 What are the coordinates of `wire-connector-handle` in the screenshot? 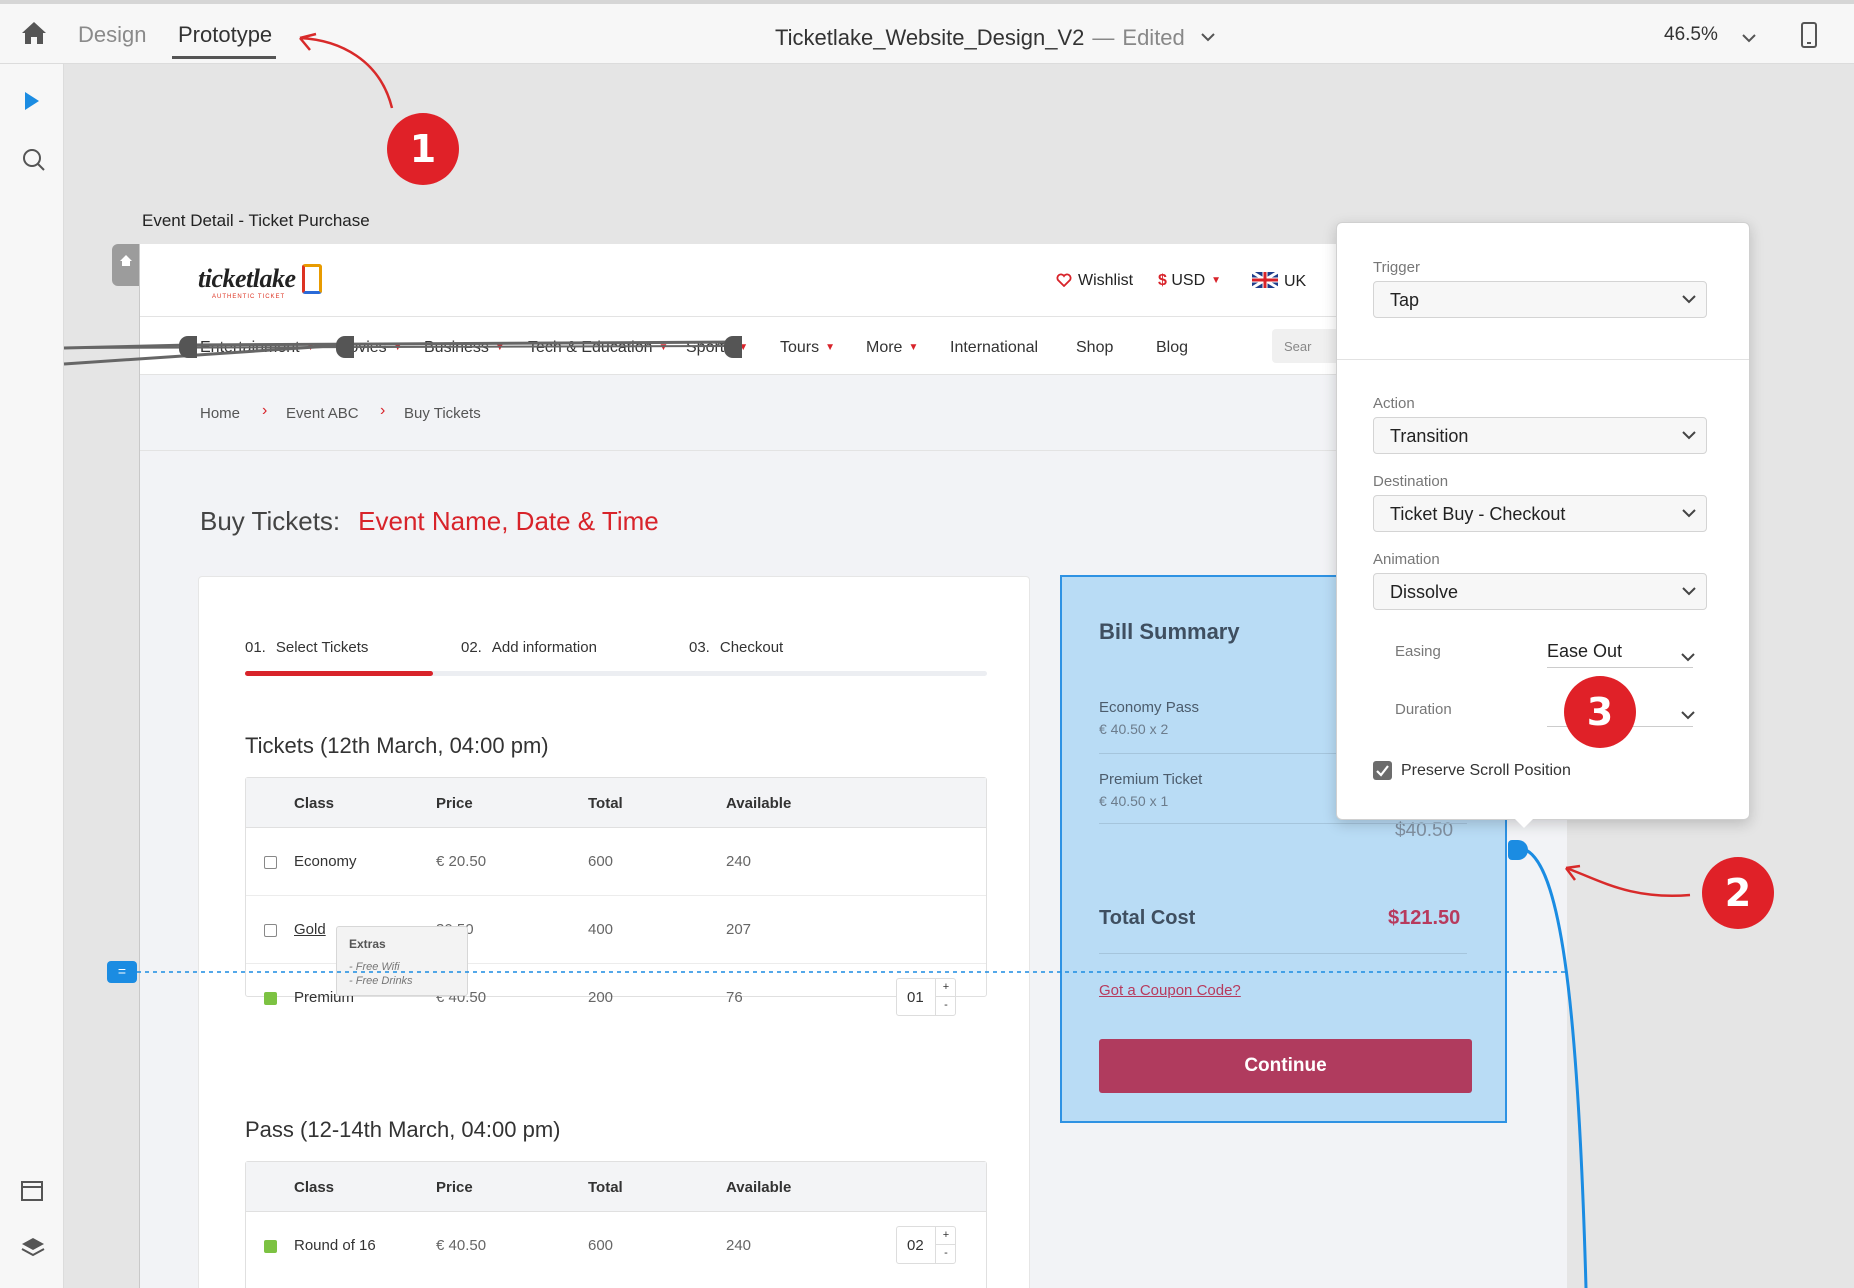 It's located at (1518, 850).